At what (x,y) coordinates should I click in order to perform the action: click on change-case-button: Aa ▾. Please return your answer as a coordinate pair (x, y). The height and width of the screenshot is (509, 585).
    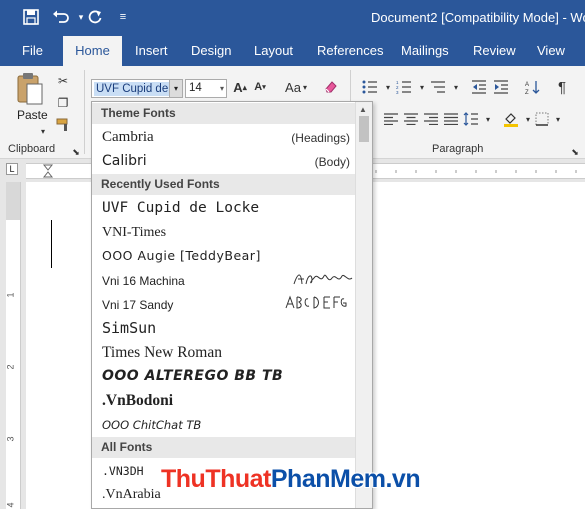
    Looking at the image, I should click on (296, 87).